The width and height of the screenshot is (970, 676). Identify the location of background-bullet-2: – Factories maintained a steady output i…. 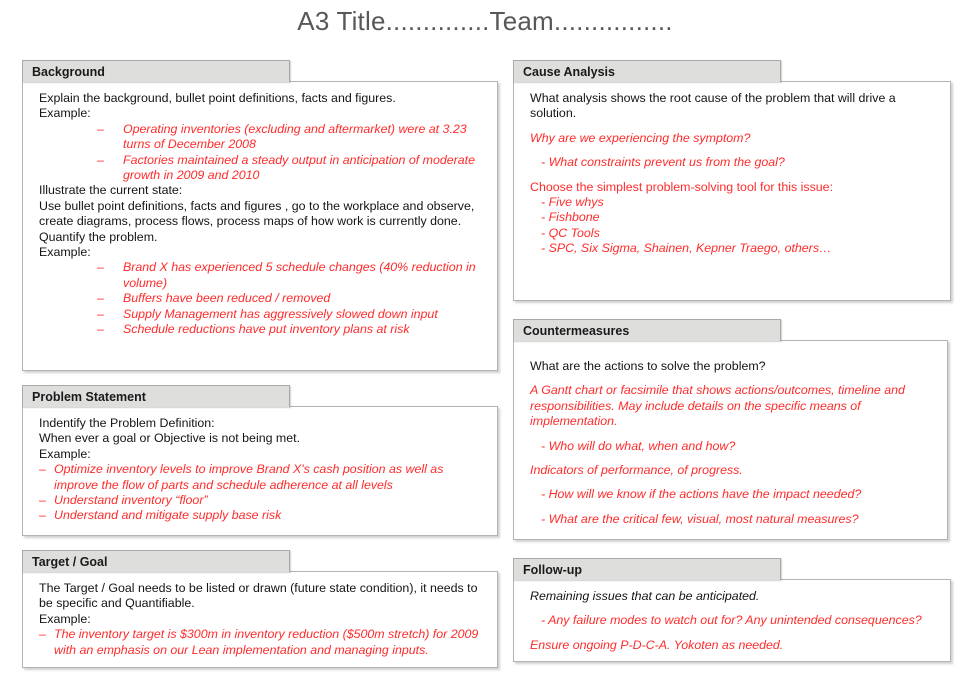
(262, 168).